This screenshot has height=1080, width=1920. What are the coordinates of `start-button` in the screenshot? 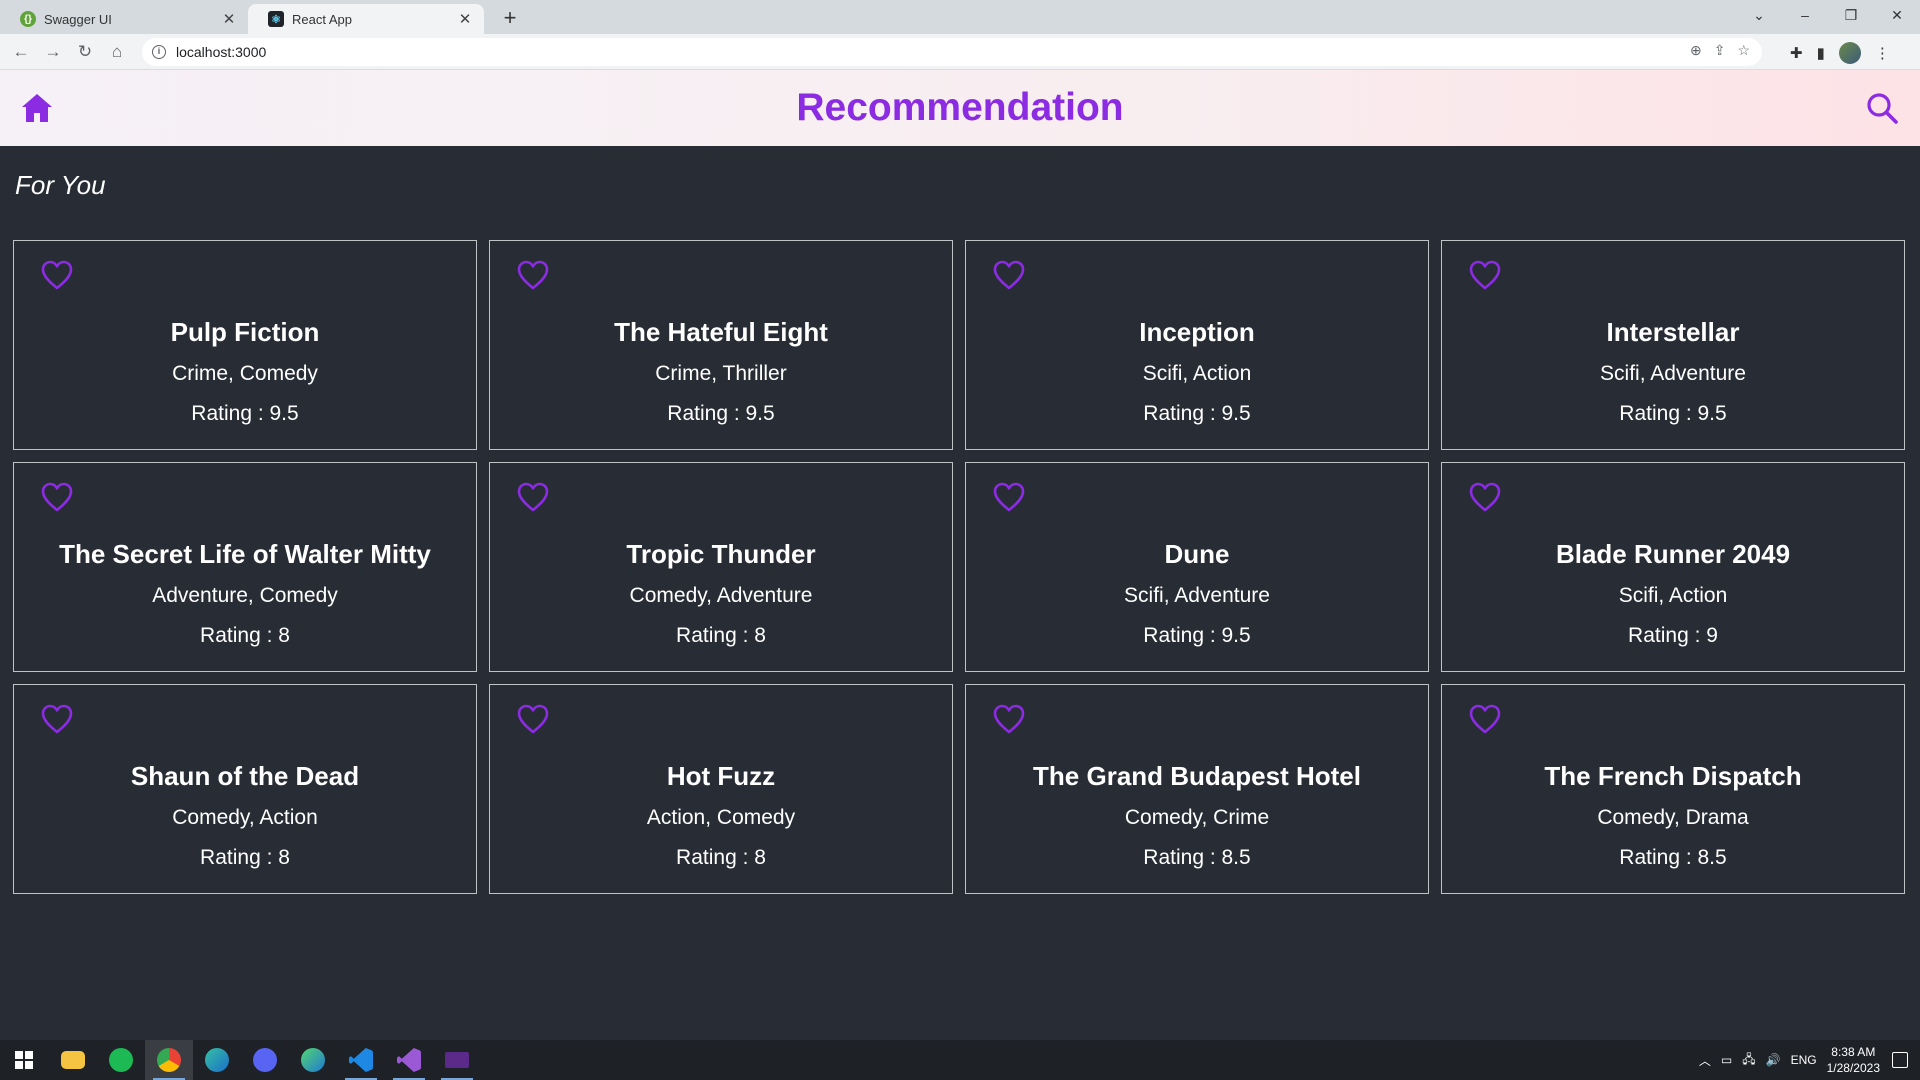 It's located at (24, 1060).